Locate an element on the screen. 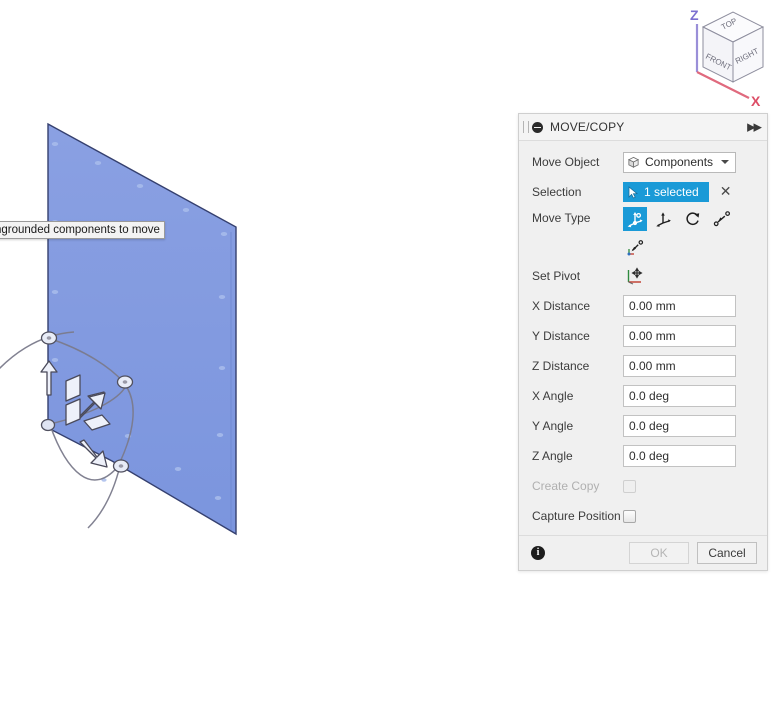 The height and width of the screenshot is (725, 771). z-distance-input is located at coordinates (679, 366).